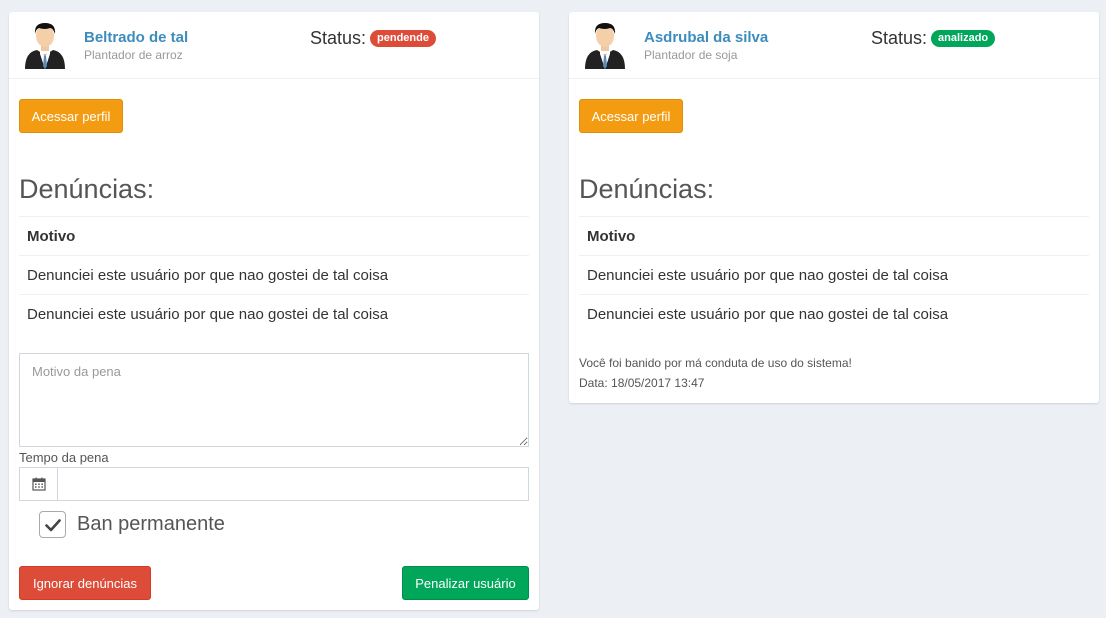 The width and height of the screenshot is (1106, 618). I want to click on permanent-ban-checkbox, so click(52, 524).